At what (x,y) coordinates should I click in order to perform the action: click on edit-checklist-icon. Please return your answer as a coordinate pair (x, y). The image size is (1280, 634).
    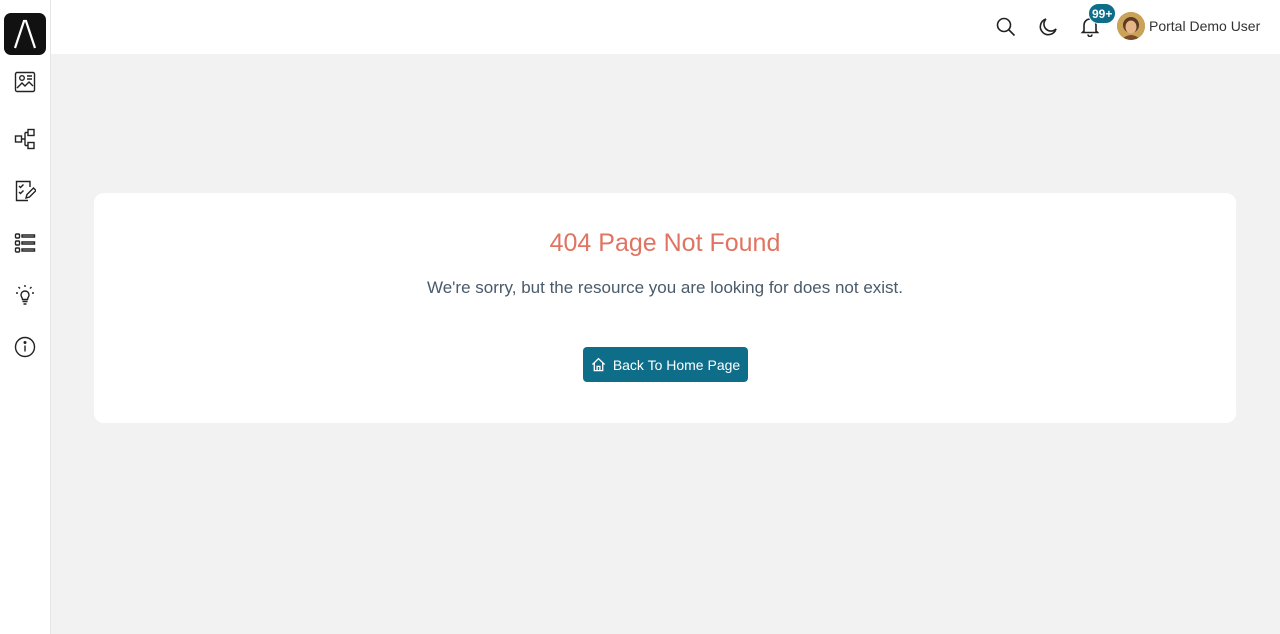
    Looking at the image, I should click on (25, 191).